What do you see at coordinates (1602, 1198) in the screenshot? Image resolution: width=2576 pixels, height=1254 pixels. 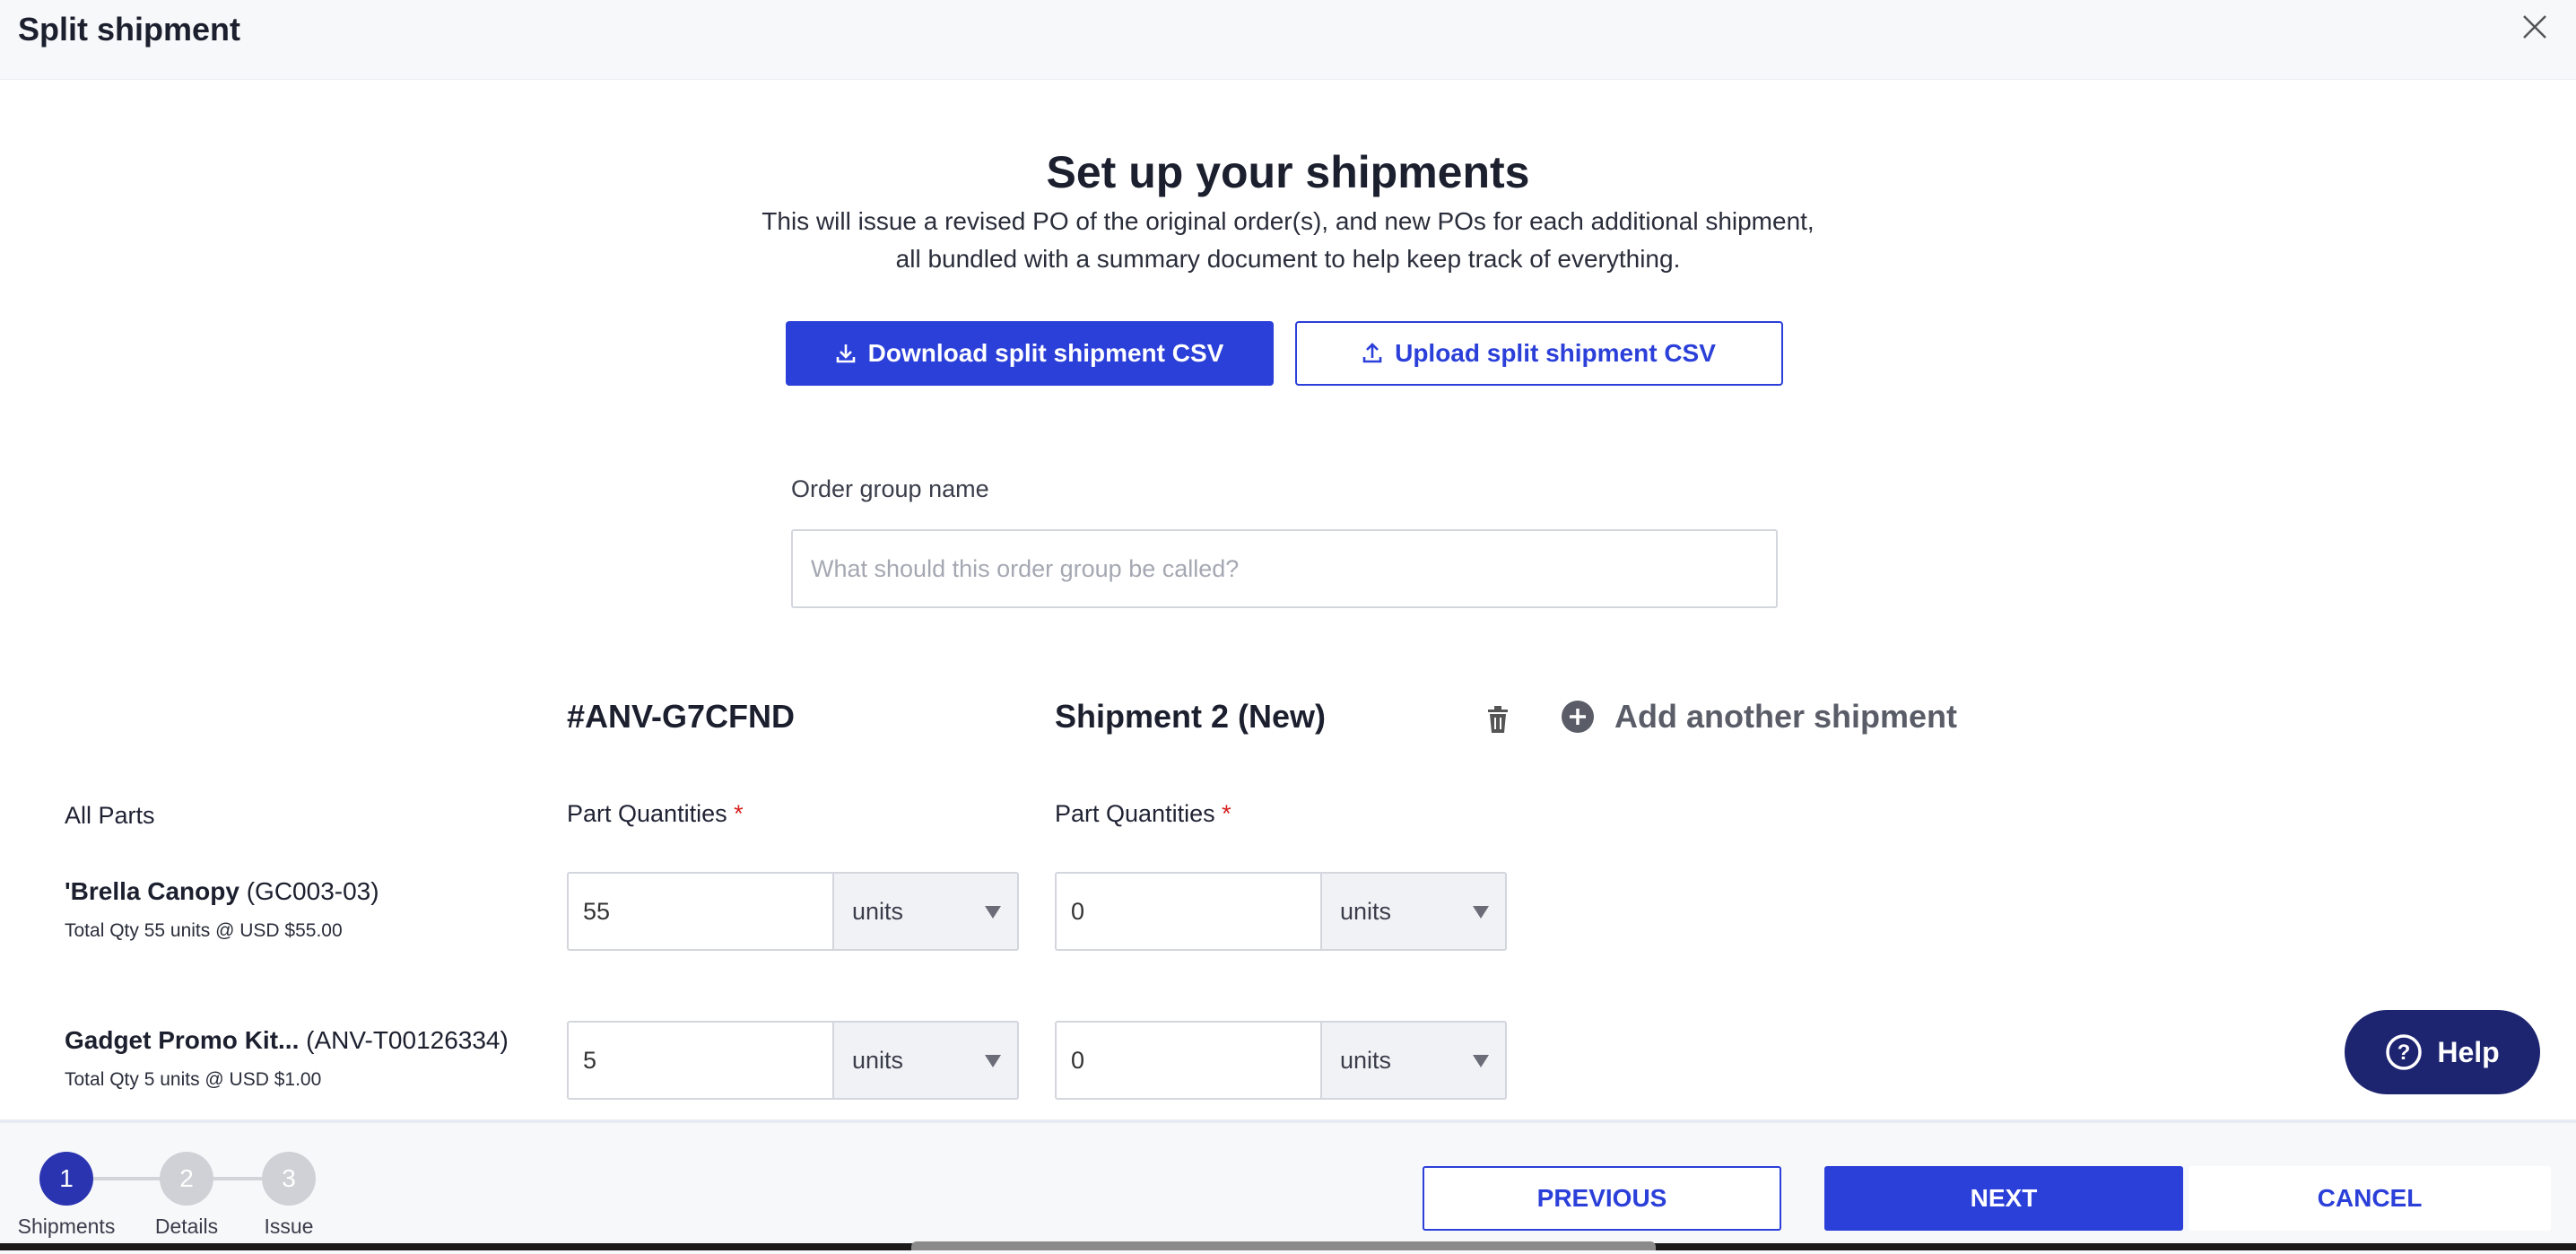 I see `previous-button: PREVIOUS` at bounding box center [1602, 1198].